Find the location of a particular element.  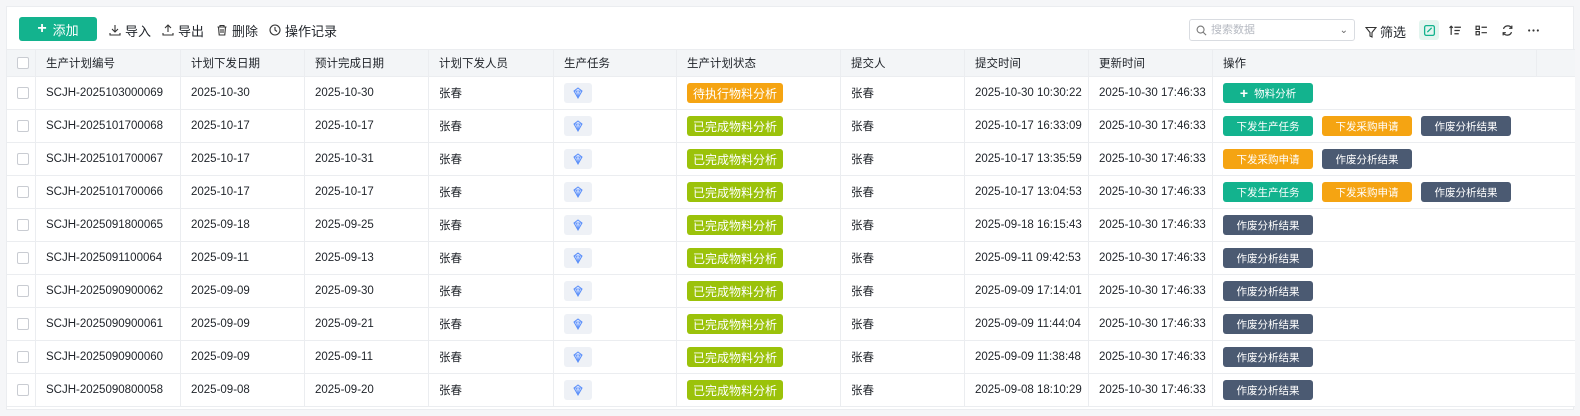

export-button: 导出 is located at coordinates (183, 30).